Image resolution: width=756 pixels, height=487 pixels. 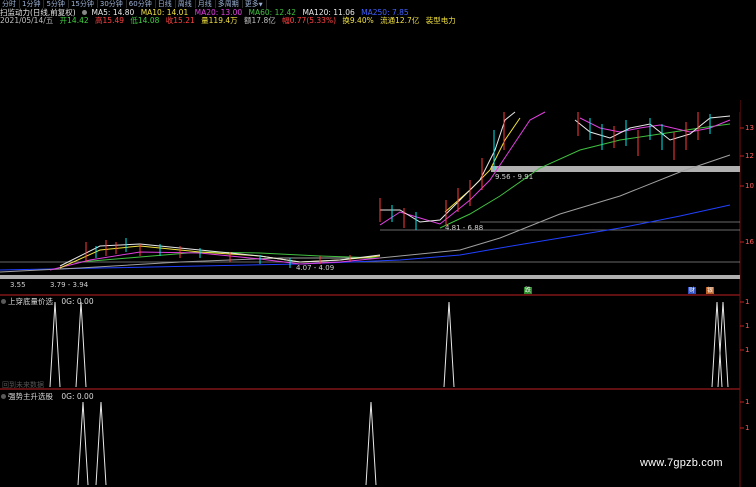 I want to click on price-label-low: 4.07 - 4.09, so click(x=315, y=268).